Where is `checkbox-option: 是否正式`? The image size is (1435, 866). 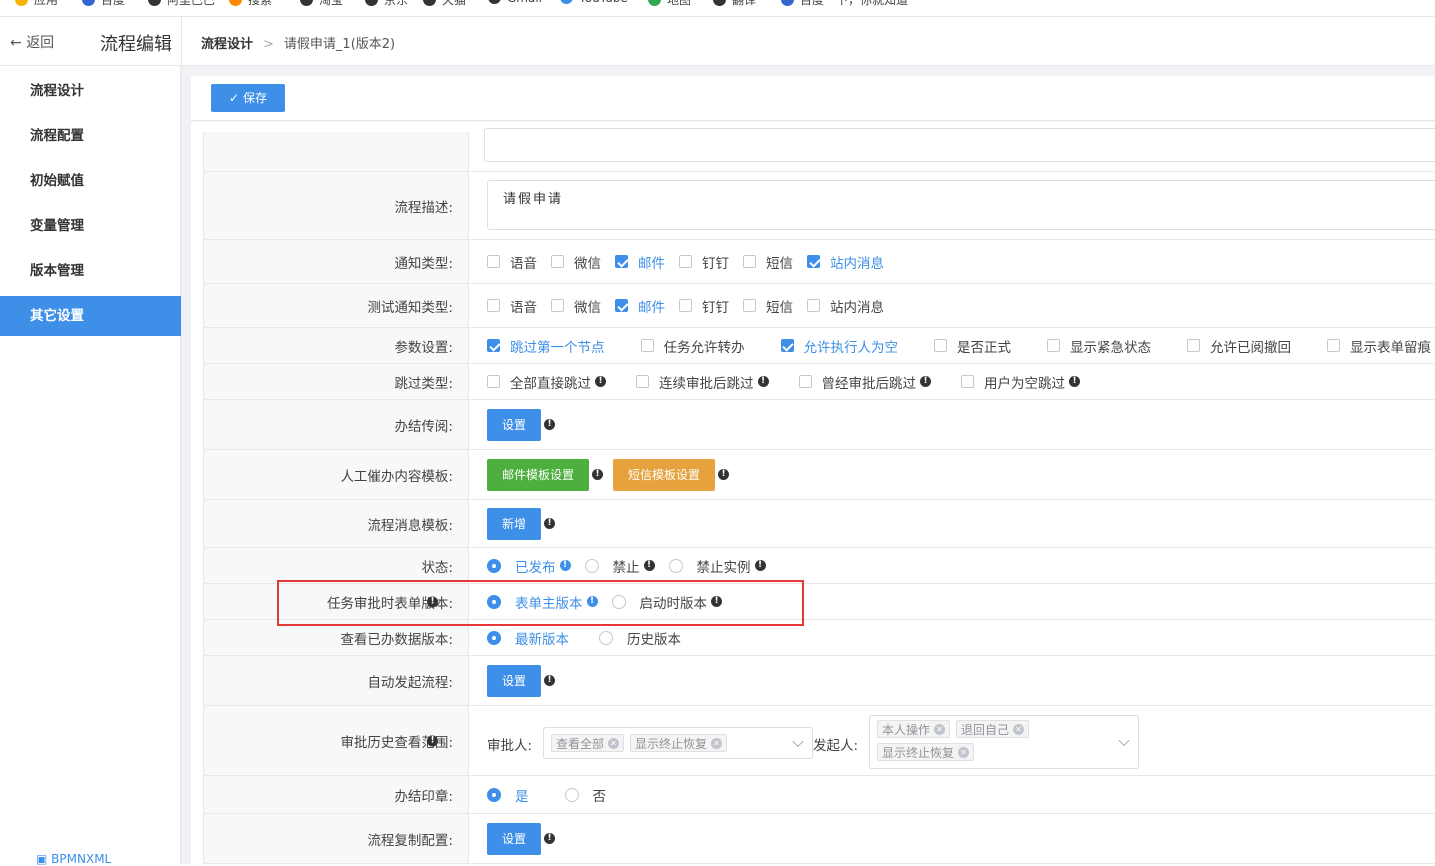
checkbox-option: 是否正式 is located at coordinates (972, 346).